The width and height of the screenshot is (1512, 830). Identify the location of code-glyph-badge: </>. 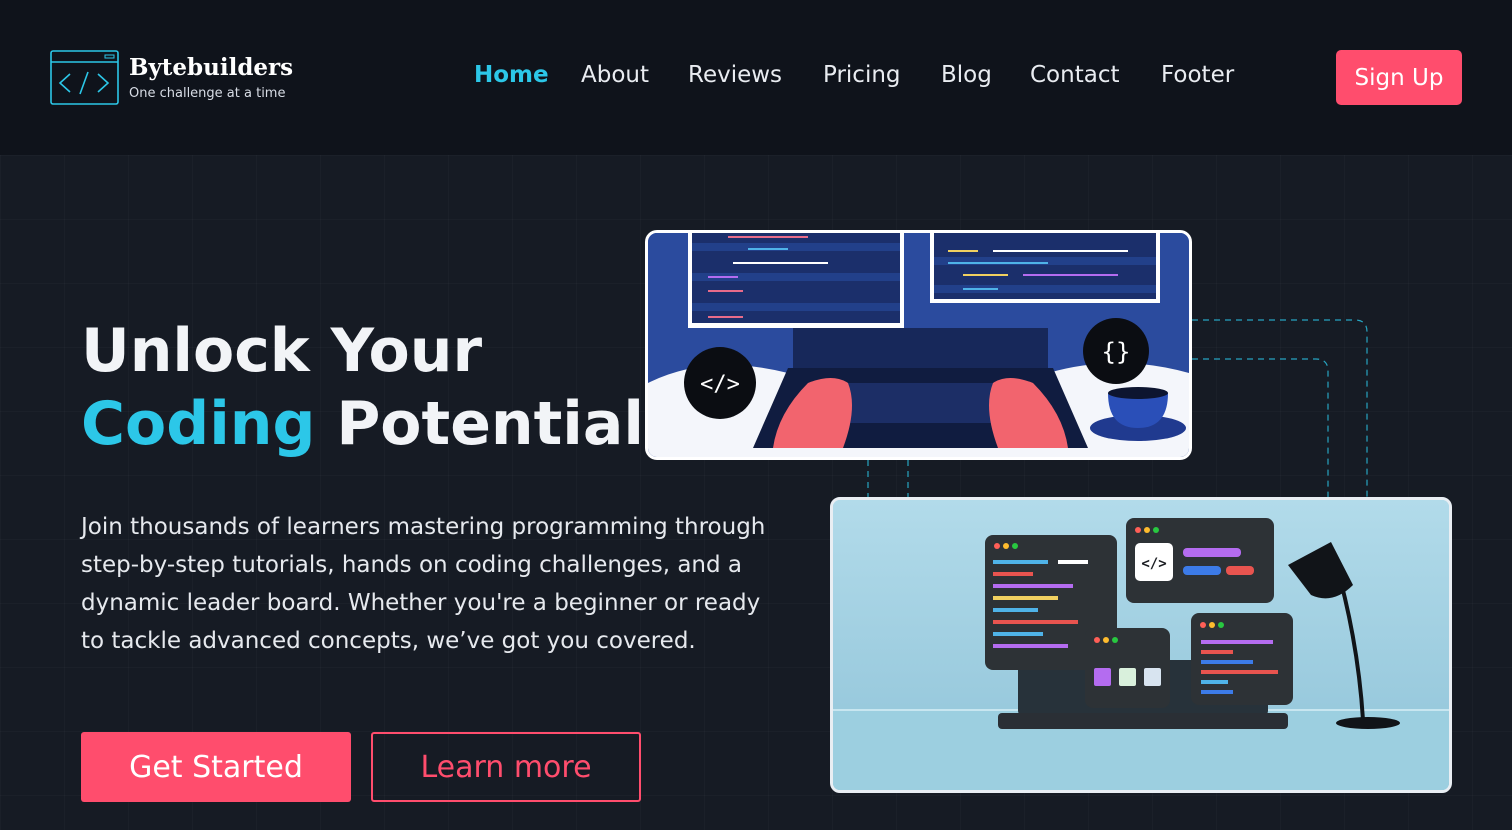
(720, 384).